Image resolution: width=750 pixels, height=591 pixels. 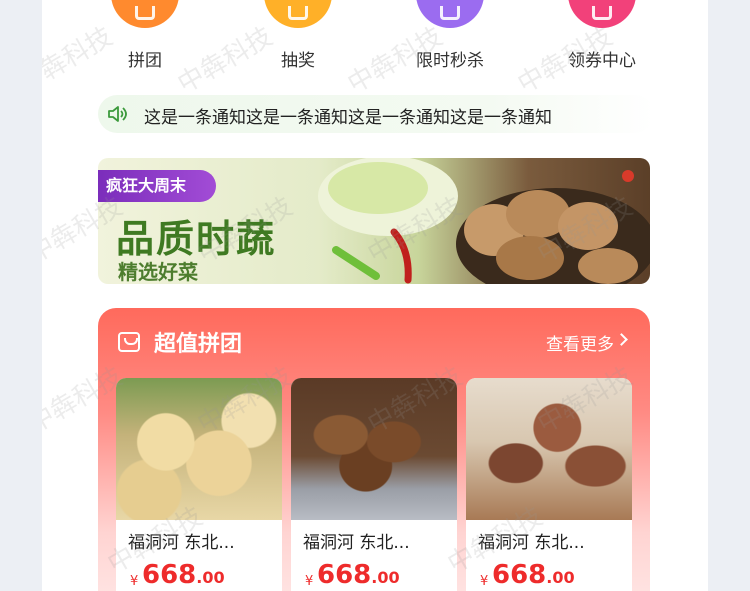 I want to click on entry-label: 领券中心, so click(x=602, y=61).